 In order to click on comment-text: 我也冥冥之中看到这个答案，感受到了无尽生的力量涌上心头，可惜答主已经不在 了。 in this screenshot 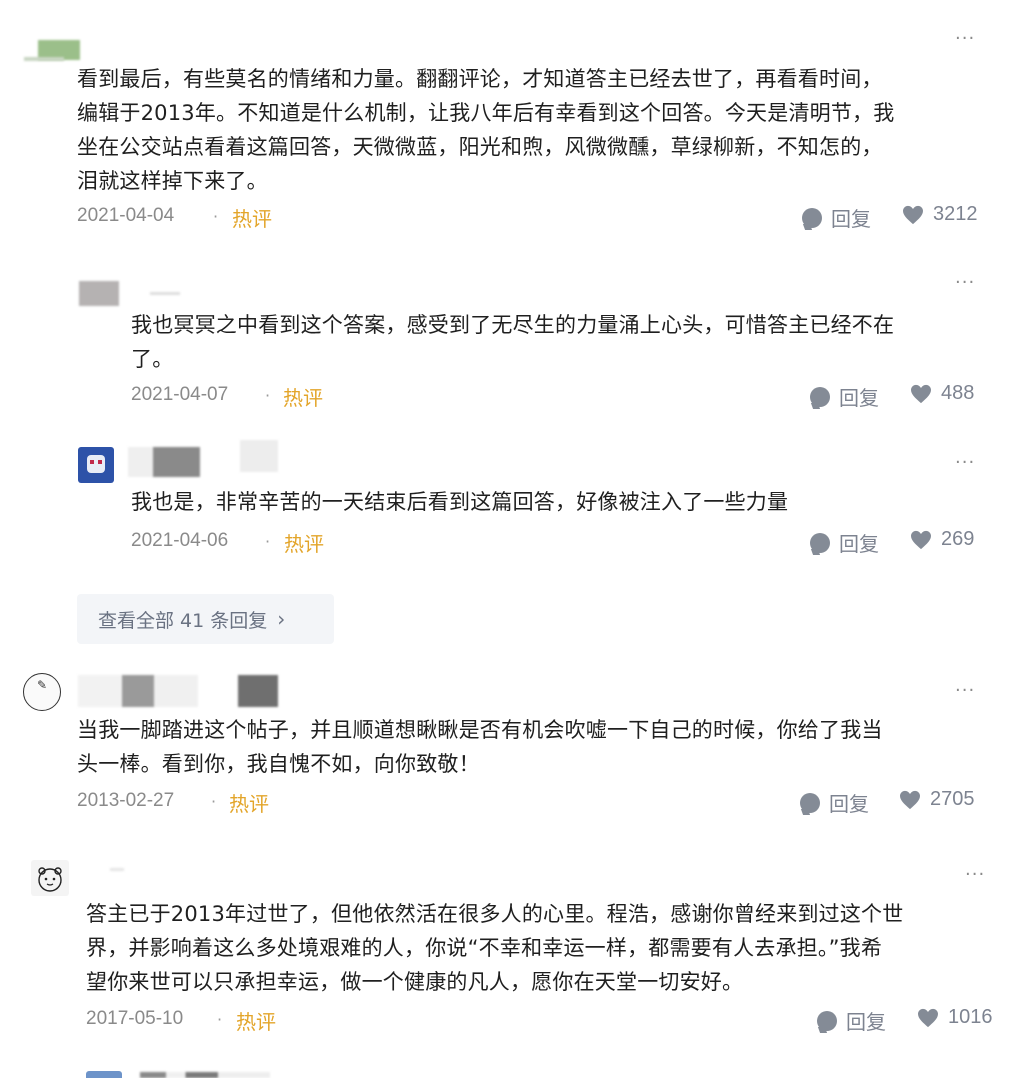, I will do `click(513, 342)`.